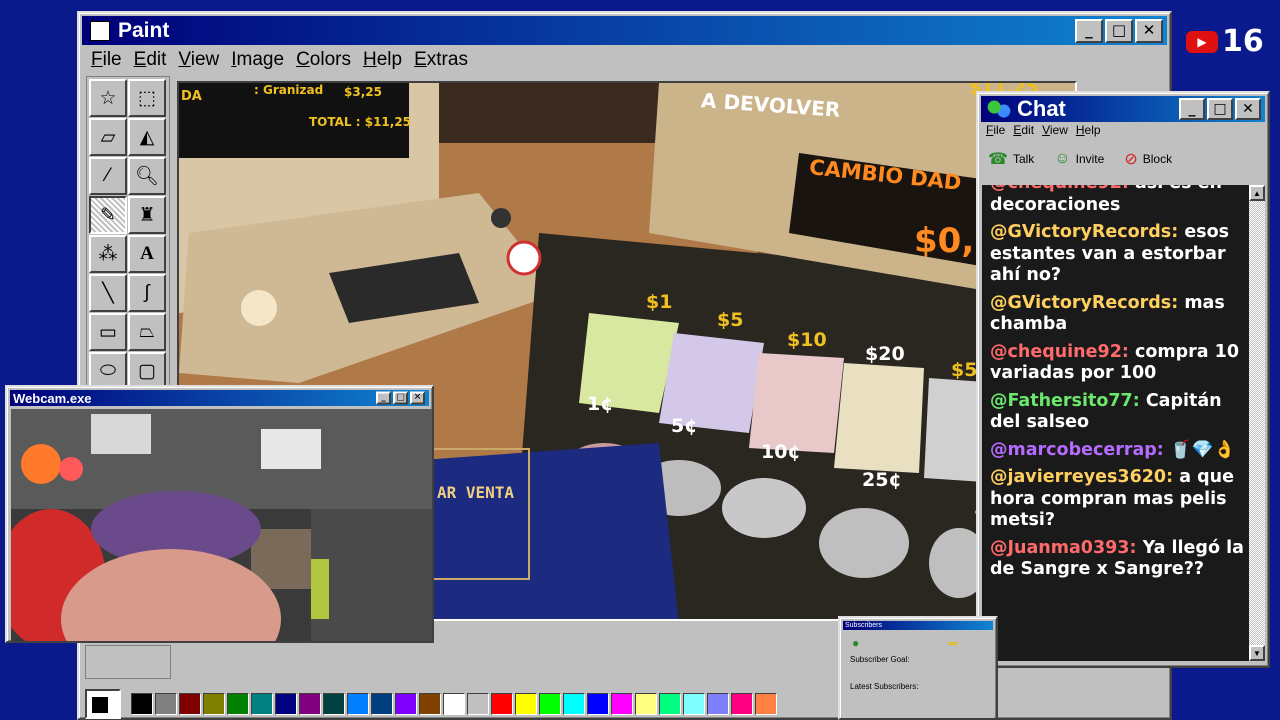  I want to click on webcam-titlebar: Webcam.exe _ □ ✕, so click(219, 398).